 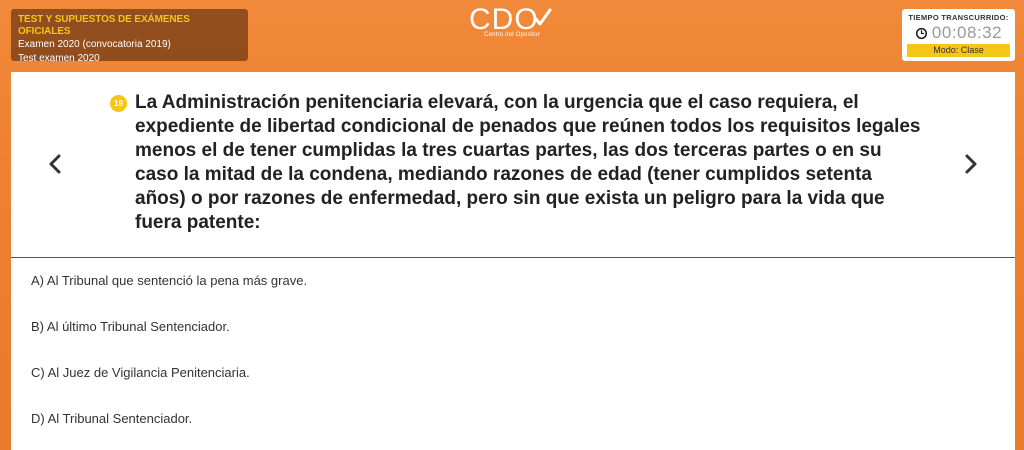 I want to click on answer-option-d: D) Al Tribunal Sentenciador., so click(x=513, y=419).